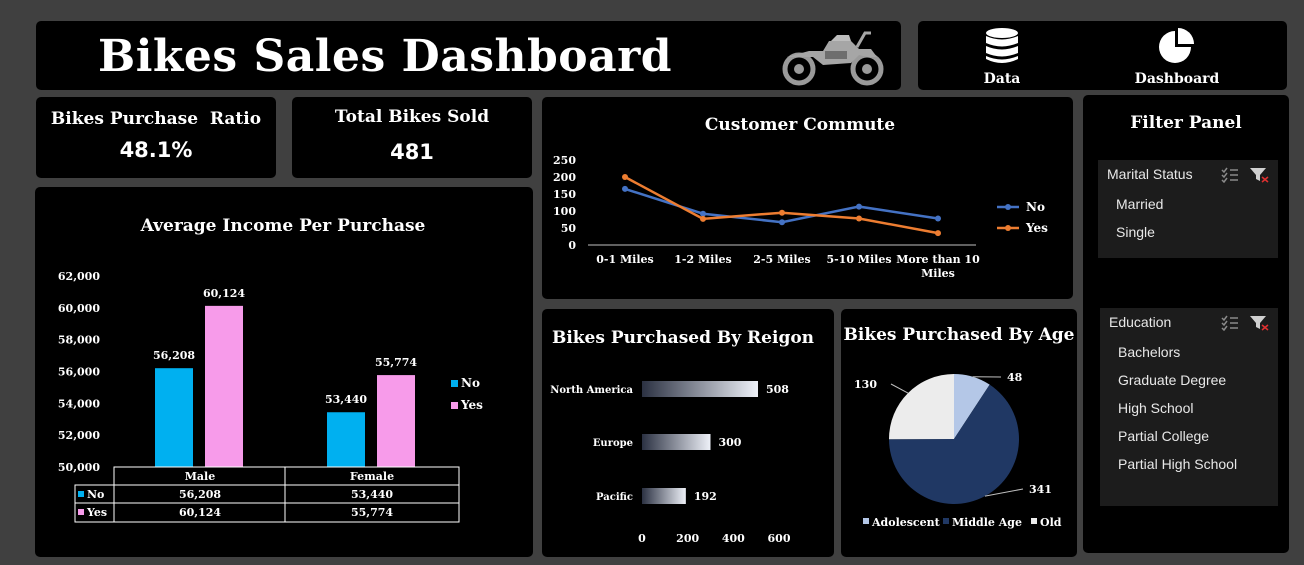  Describe the element at coordinates (1177, 79) in the screenshot. I see `dashboard-button-label: Dashboard` at that location.